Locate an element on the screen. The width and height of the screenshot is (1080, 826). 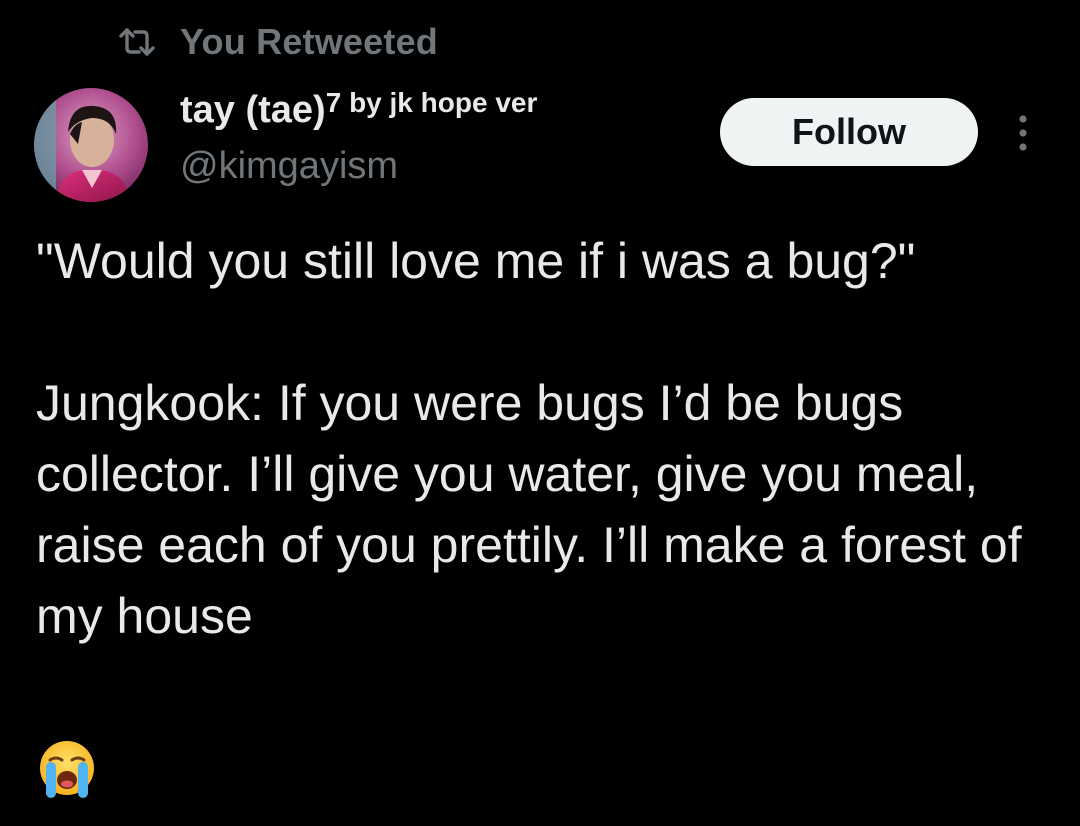
retweet-icon is located at coordinates (137, 42).